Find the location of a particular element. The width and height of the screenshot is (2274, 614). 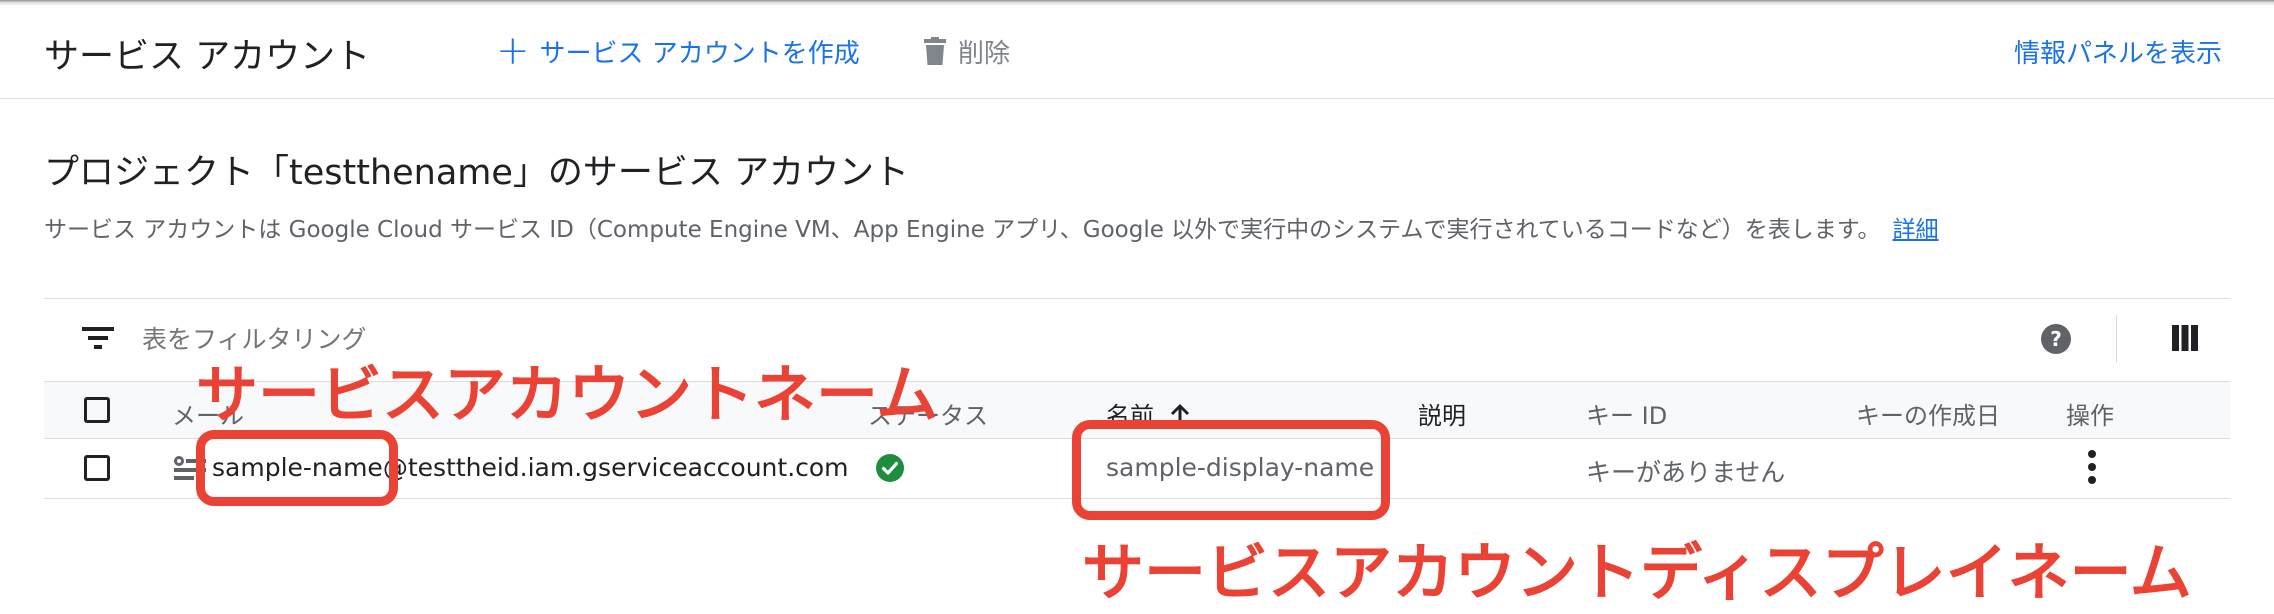

create-service-account-label: サービス アカウントを作成 is located at coordinates (699, 53).